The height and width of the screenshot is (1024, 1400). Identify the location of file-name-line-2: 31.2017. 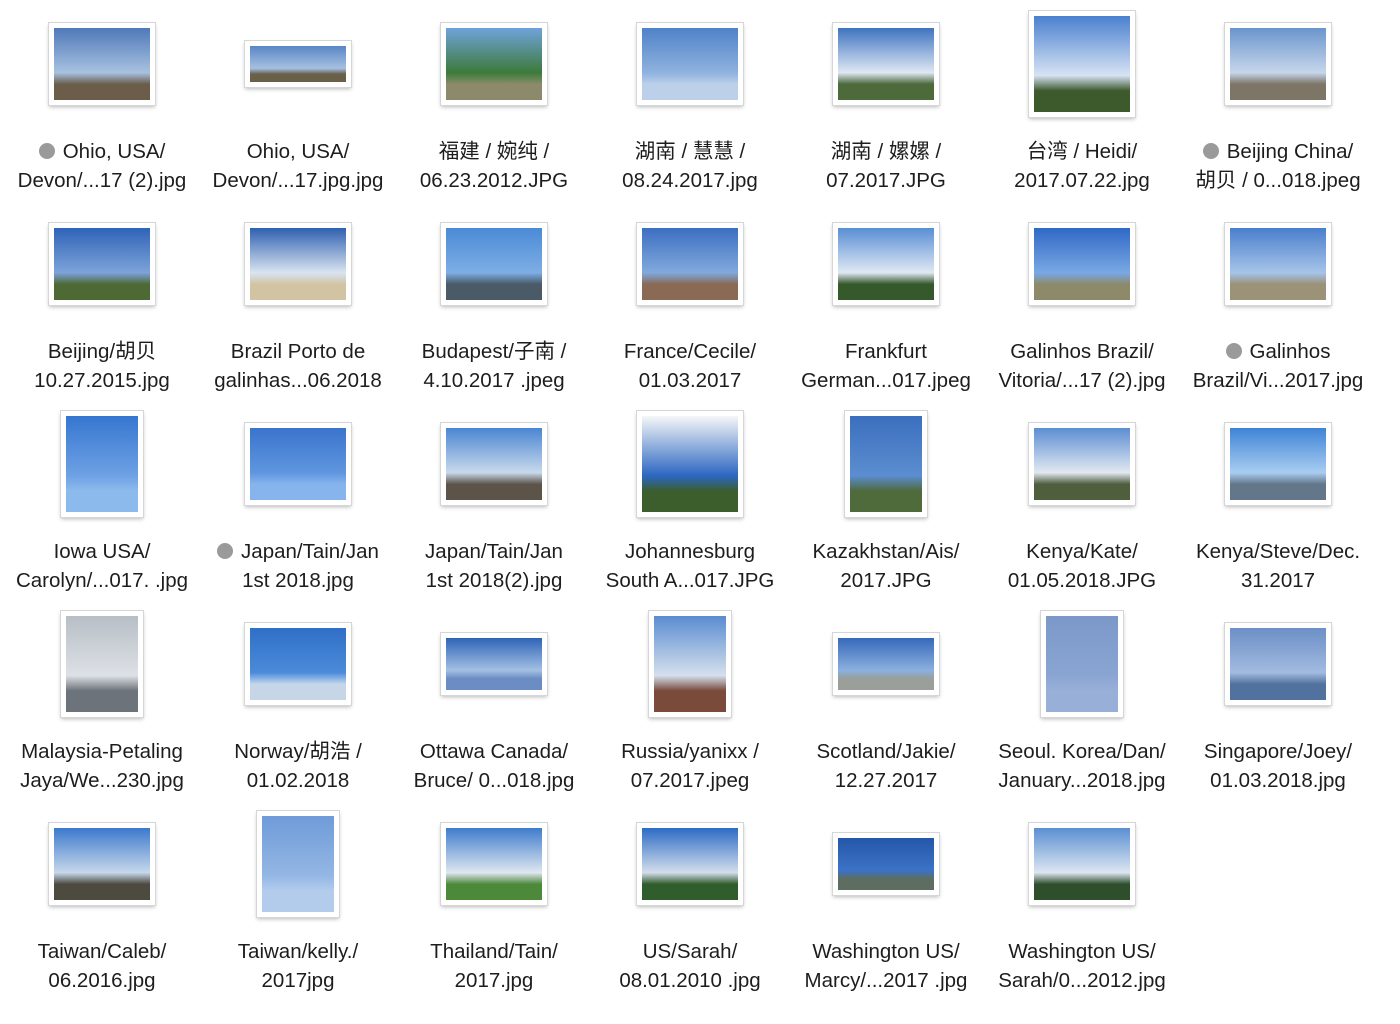
(1278, 580).